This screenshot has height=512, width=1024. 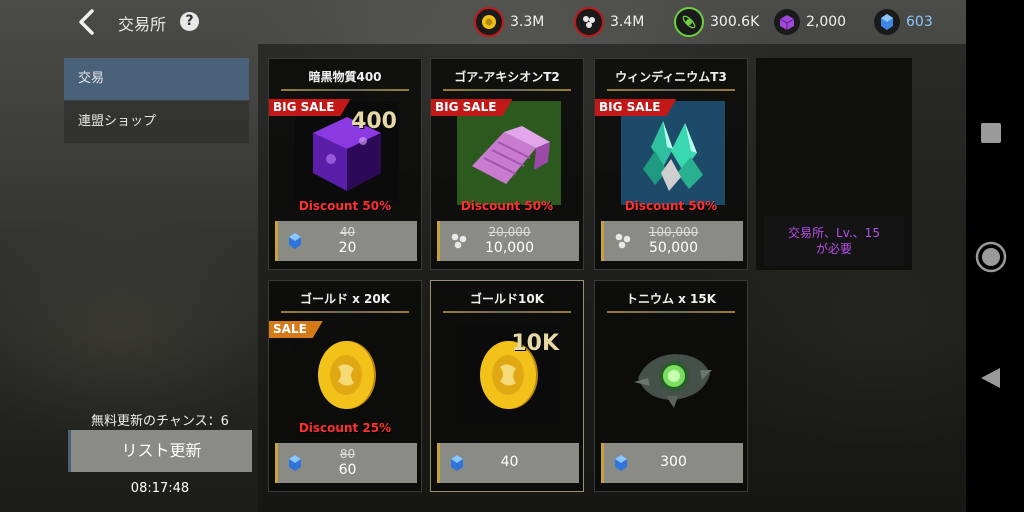 What do you see at coordinates (345, 164) in the screenshot?
I see `shop-item-dark-matter: 暗黒物質400 BIG SALE 400 Discount 50% 40 20` at bounding box center [345, 164].